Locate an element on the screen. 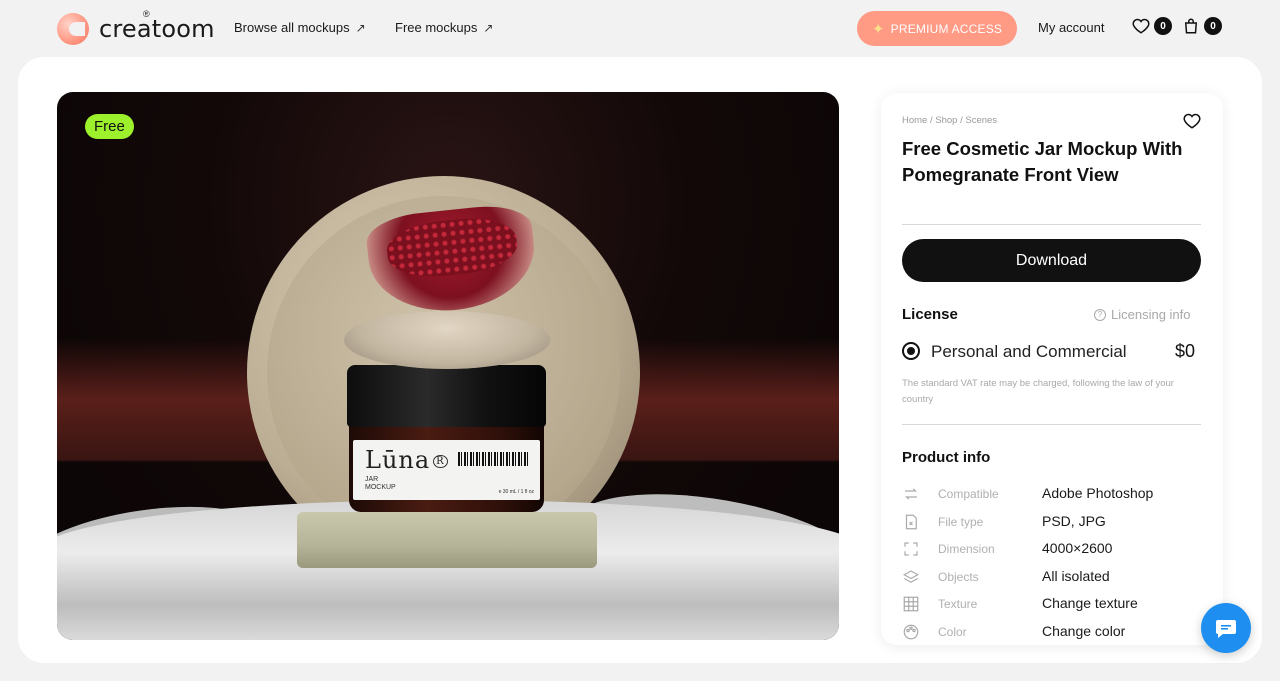 Image resolution: width=1280 pixels, height=681 pixels. info-value: Change color is located at coordinates (1084, 631).